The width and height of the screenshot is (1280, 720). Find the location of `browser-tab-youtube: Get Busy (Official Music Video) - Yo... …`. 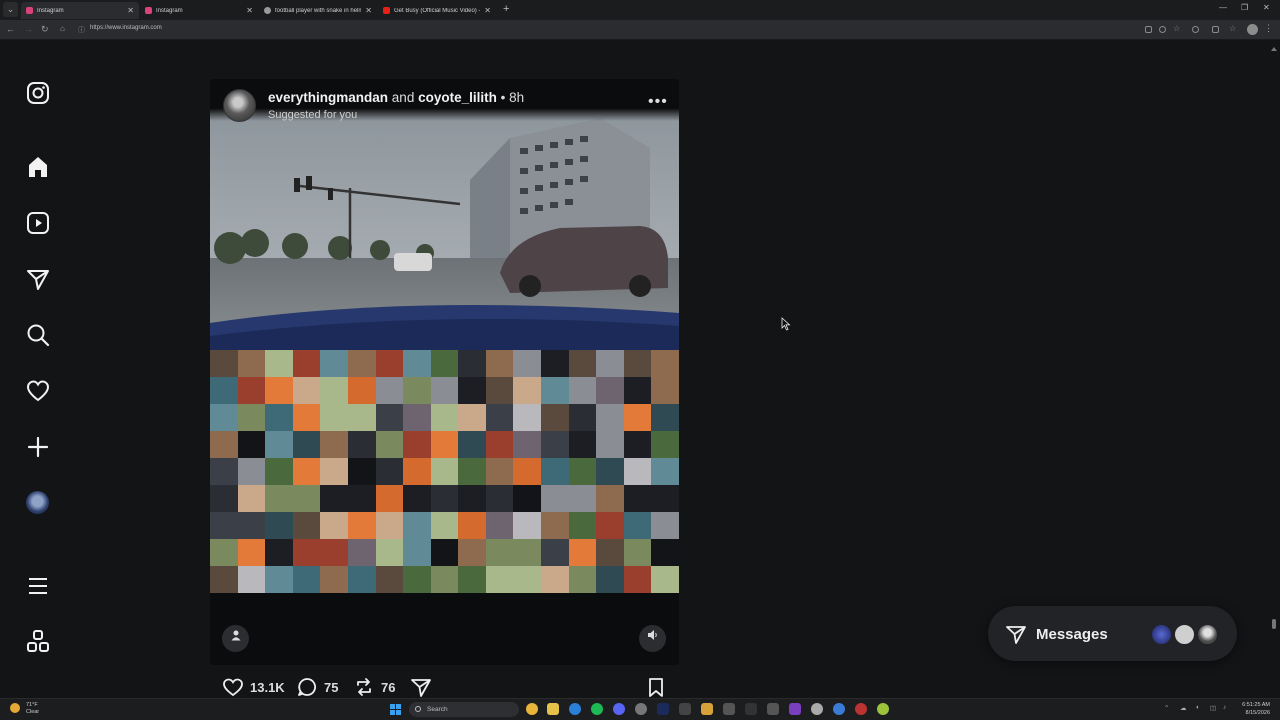

browser-tab-youtube: Get Busy (Official Music Video) - Yo... … is located at coordinates (437, 10).